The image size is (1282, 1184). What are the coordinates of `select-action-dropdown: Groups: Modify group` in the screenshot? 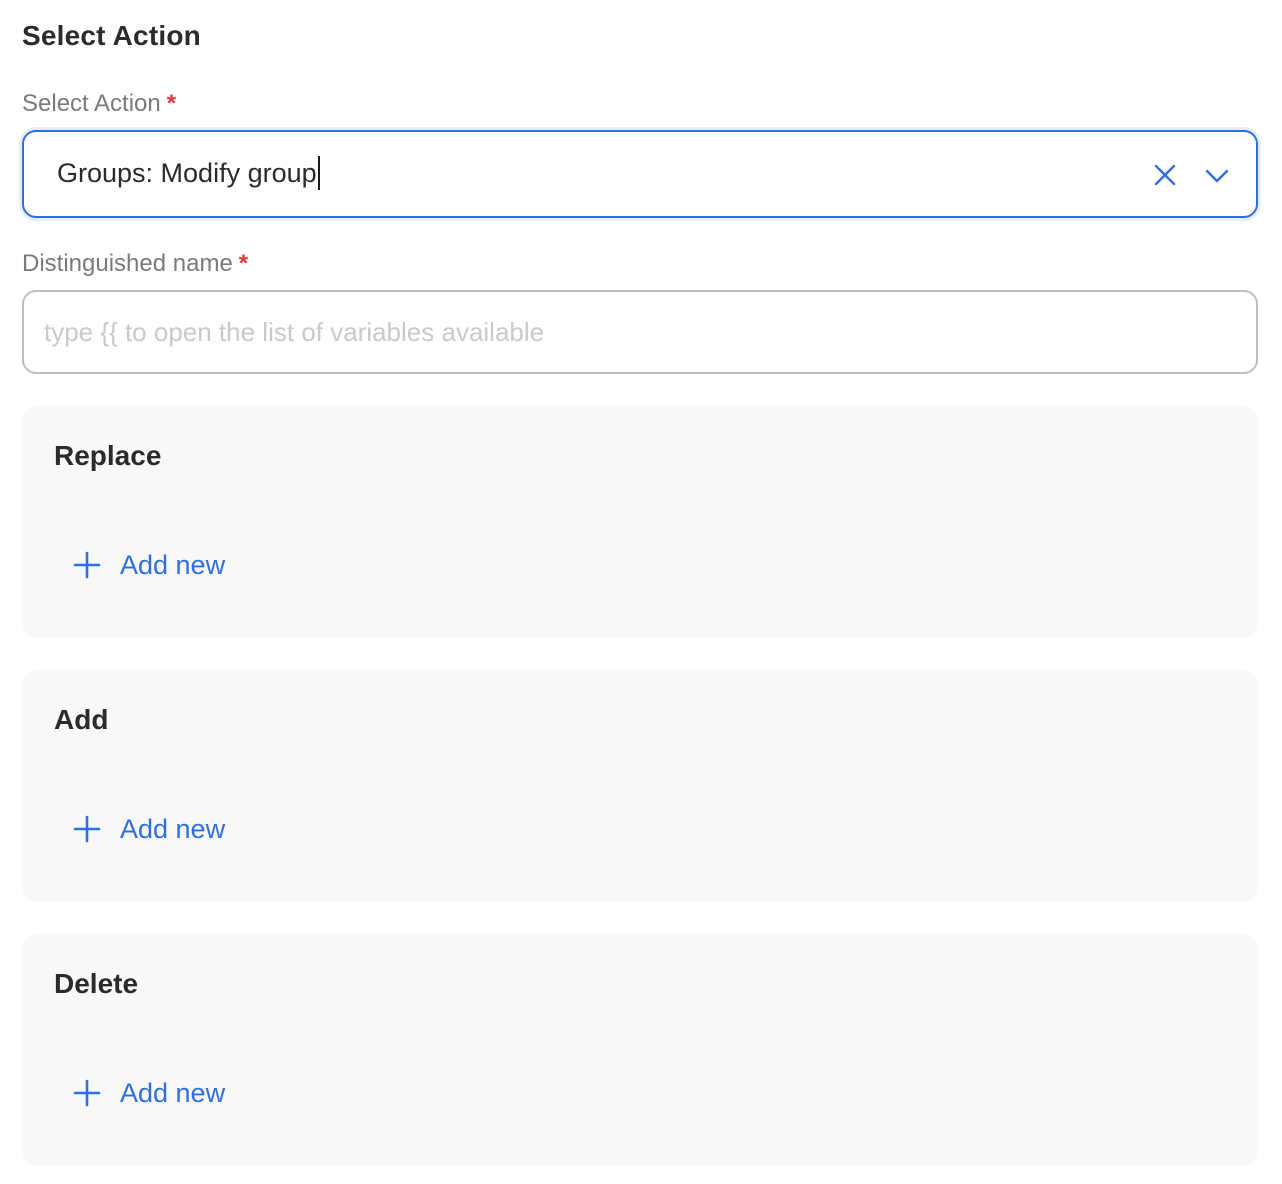 It's located at (640, 174).